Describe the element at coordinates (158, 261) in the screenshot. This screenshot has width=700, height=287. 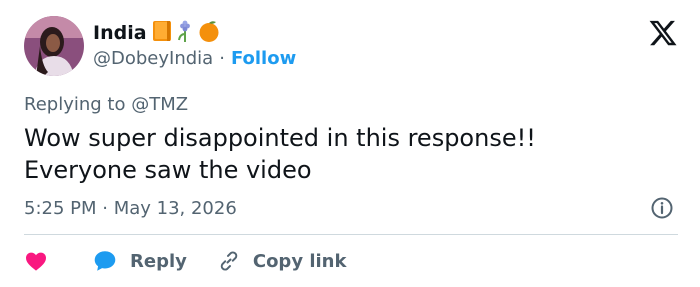
I see `reply-label: Reply` at that location.